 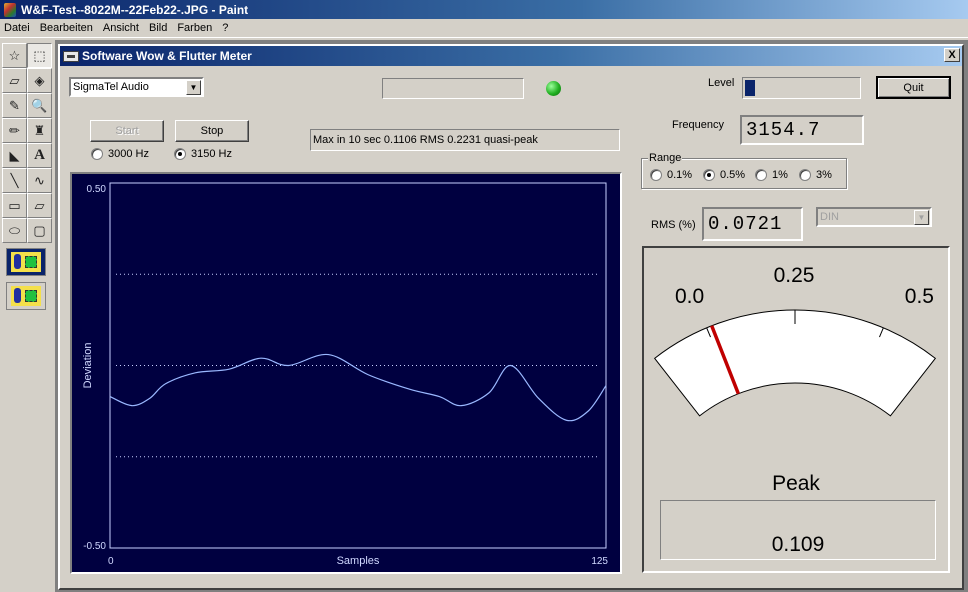 I want to click on free-select-icon: ☆, so click(x=14, y=55).